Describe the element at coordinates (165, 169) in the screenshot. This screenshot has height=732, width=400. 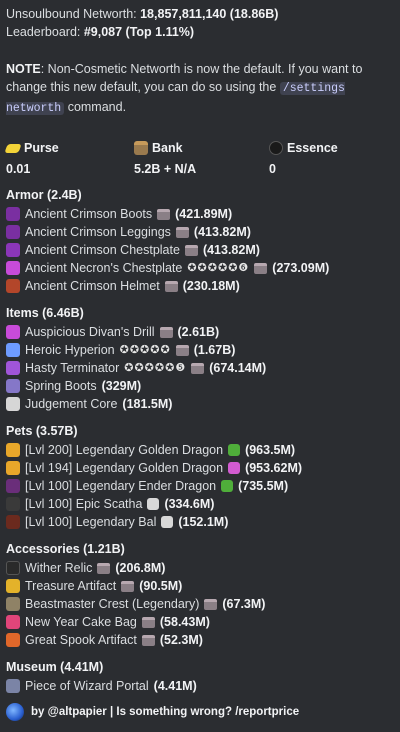
I see `bank-value: 5.2B + N/A` at that location.